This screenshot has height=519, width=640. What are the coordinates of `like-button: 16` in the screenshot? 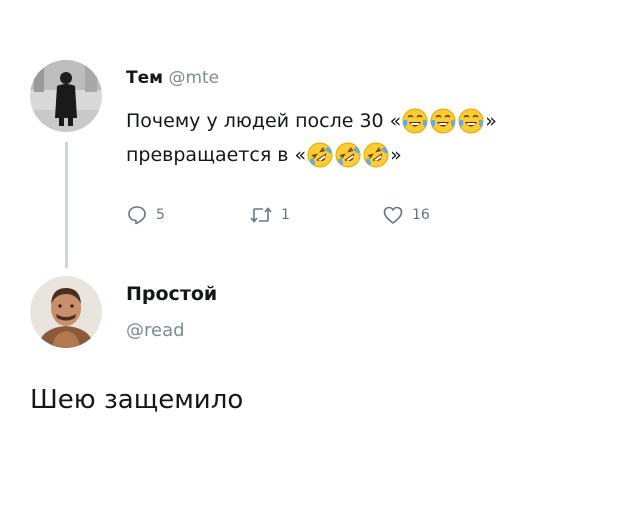 It's located at (406, 215).